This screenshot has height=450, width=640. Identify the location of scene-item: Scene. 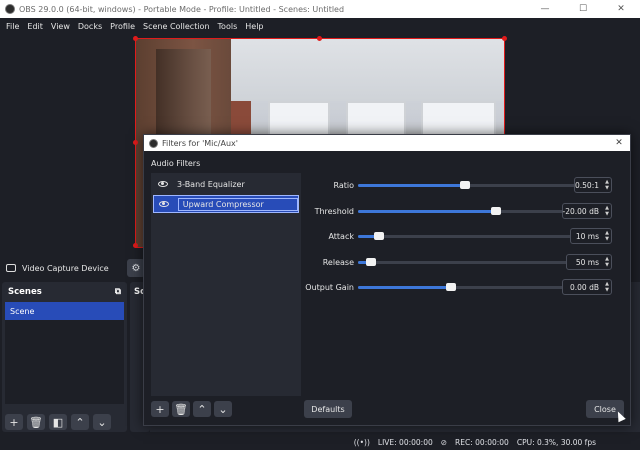
(64, 311).